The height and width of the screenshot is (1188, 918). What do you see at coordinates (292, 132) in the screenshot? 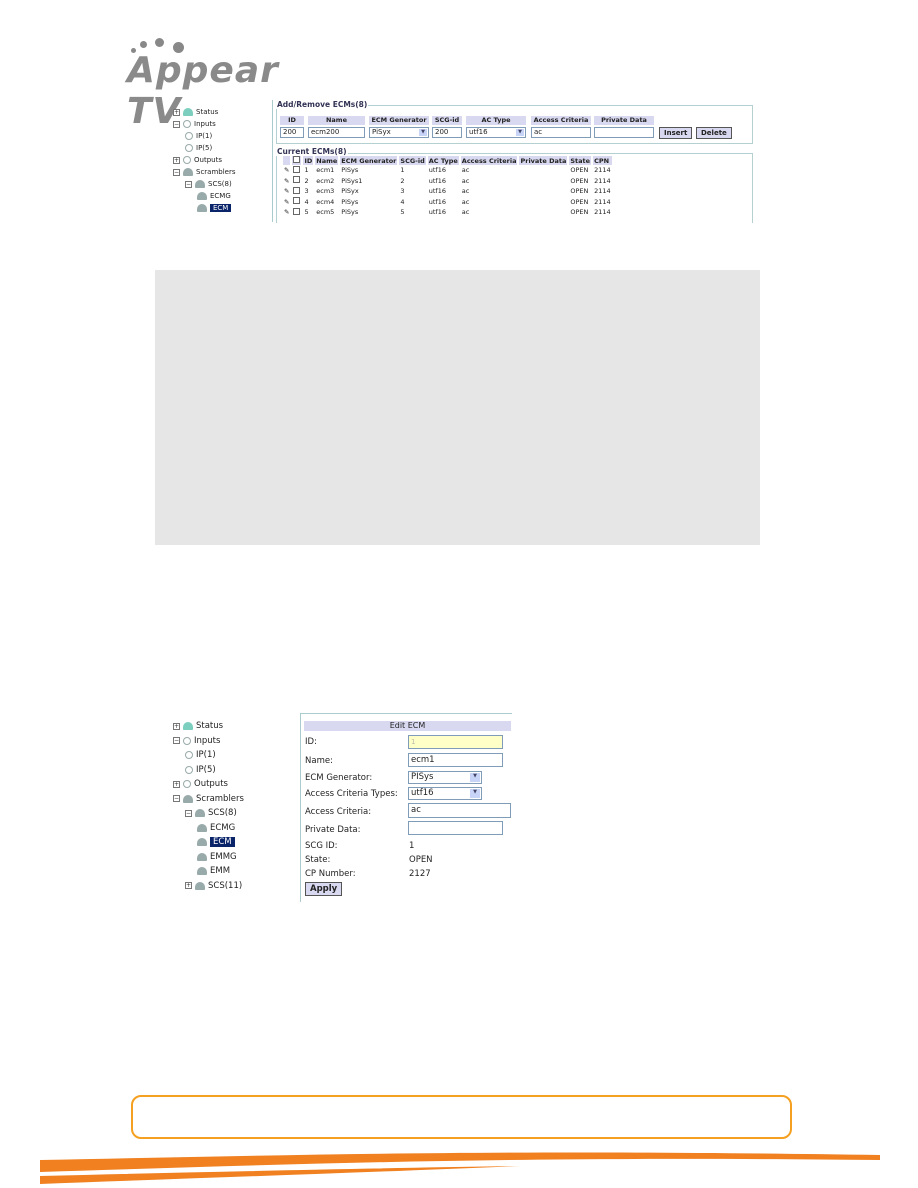
I see `id-input: 200` at bounding box center [292, 132].